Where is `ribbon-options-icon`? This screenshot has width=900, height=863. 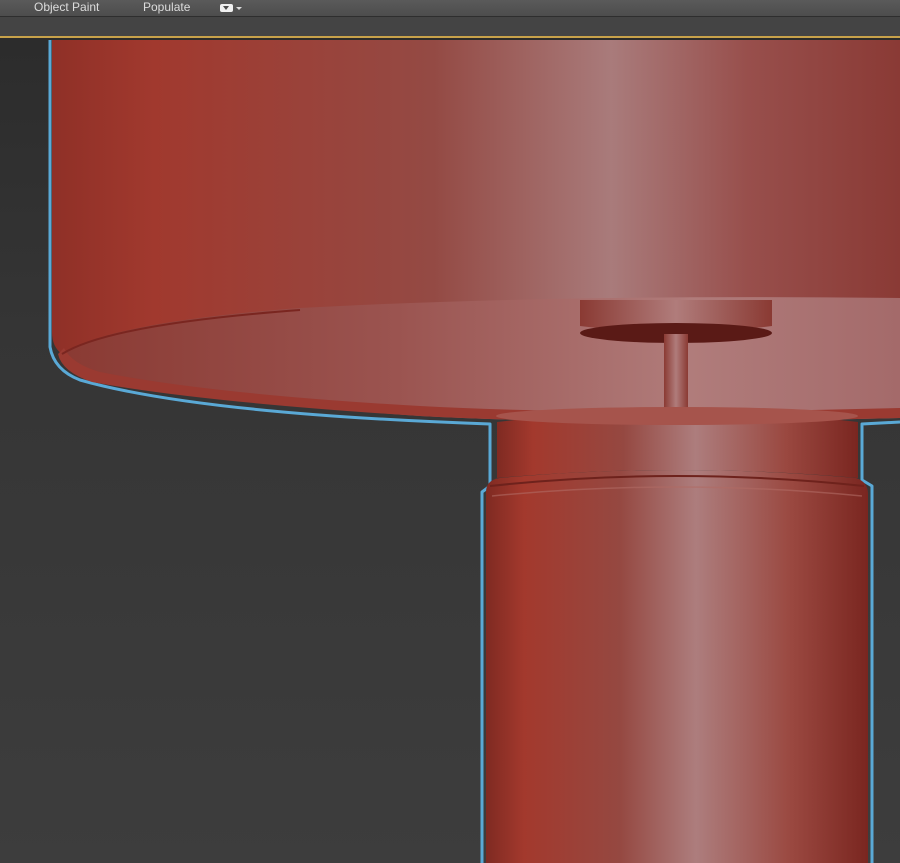 ribbon-options-icon is located at coordinates (226, 8).